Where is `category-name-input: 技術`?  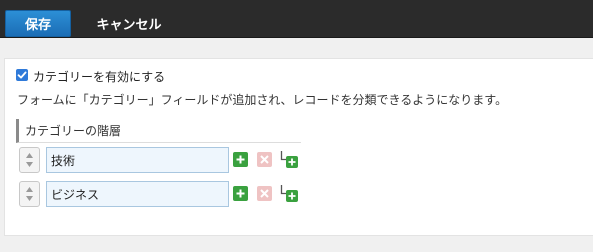
category-name-input: 技術 is located at coordinates (137, 160).